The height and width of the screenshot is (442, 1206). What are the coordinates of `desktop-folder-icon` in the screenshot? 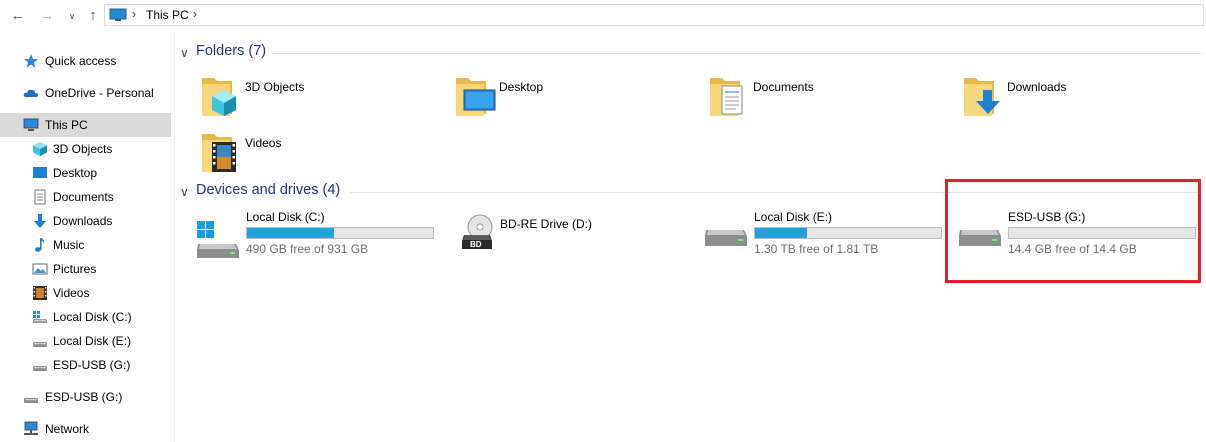 It's located at (476, 97).